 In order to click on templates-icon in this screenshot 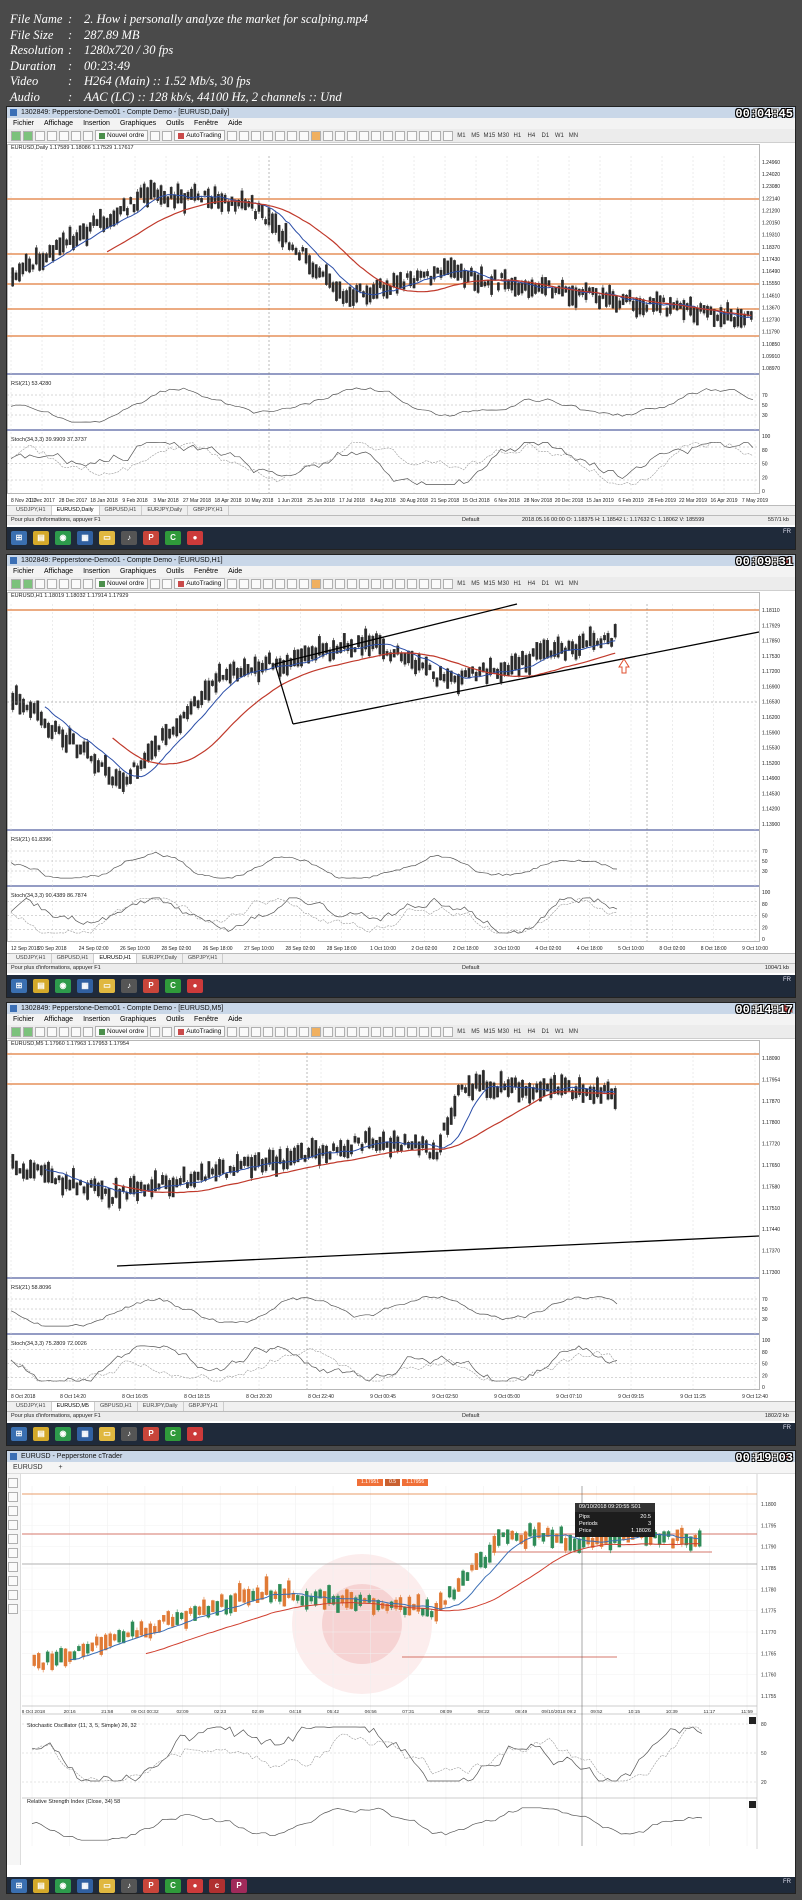, I will do `click(328, 135)`.